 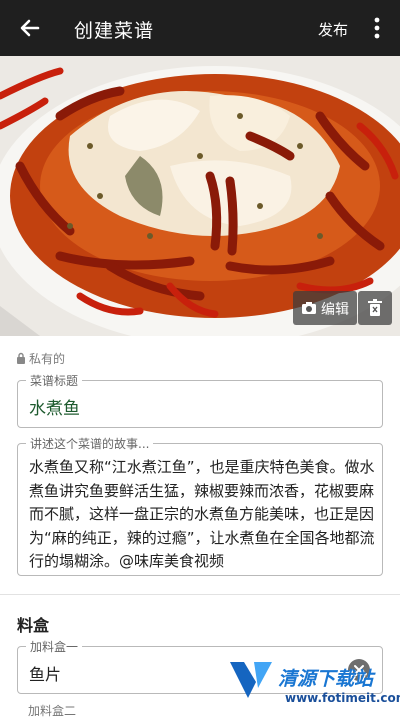 What do you see at coordinates (33, 625) in the screenshot?
I see `ingredients-section-title: 料盒` at bounding box center [33, 625].